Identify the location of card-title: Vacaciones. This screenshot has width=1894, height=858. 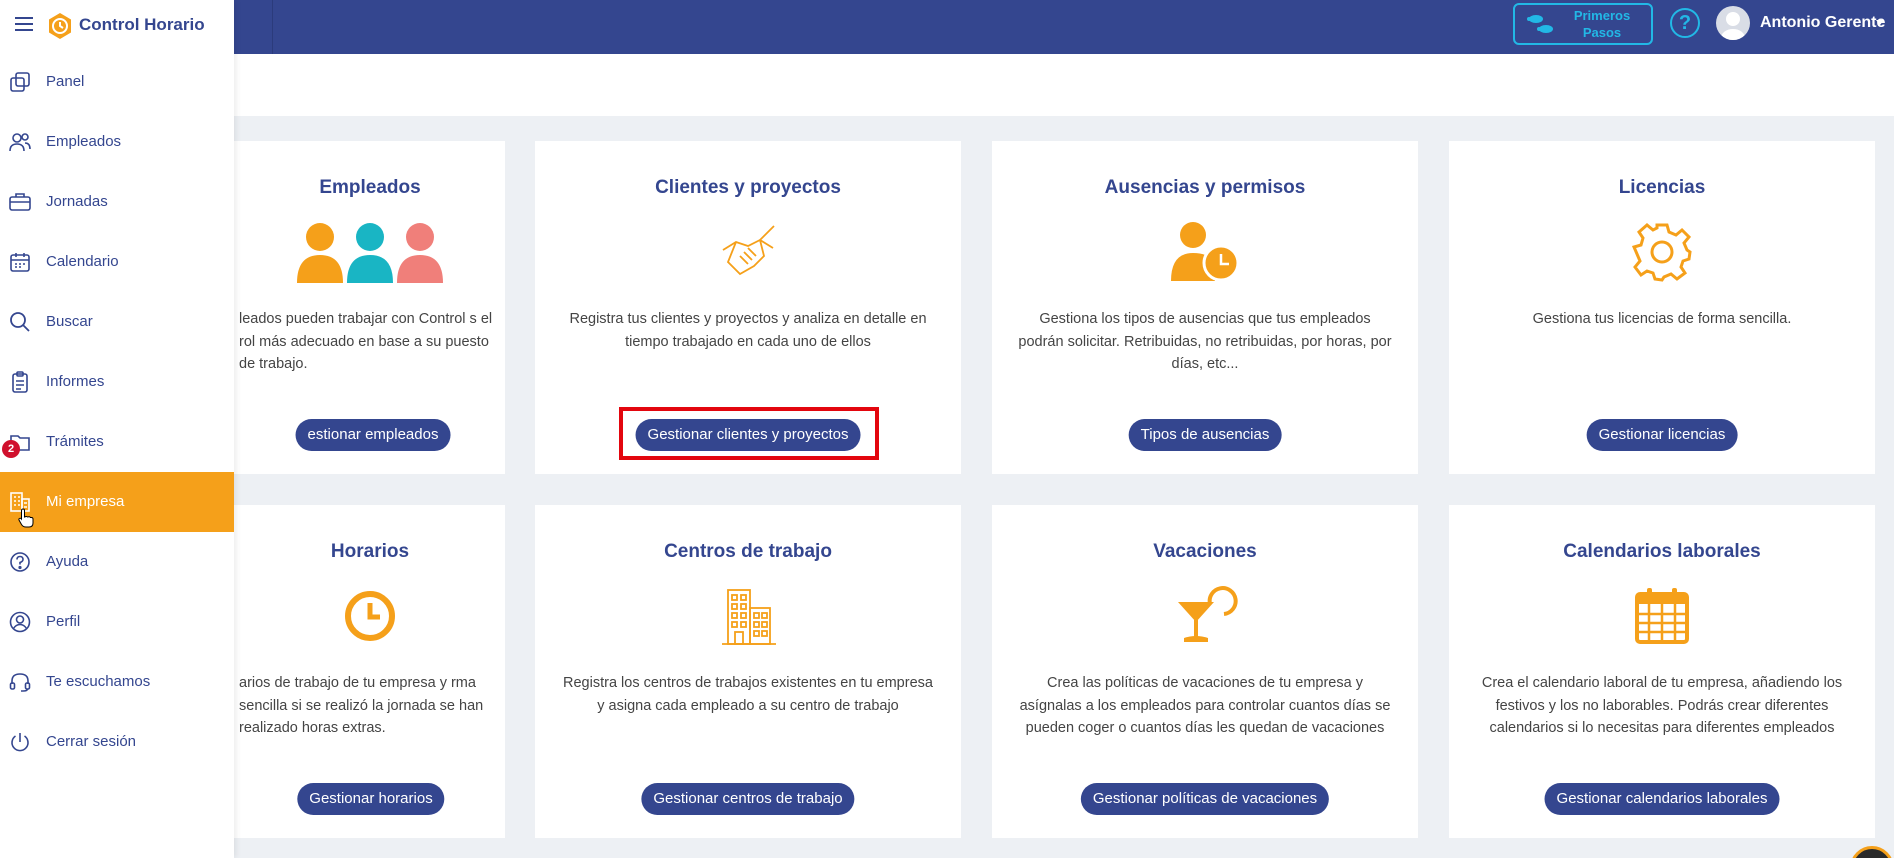
(1205, 551).